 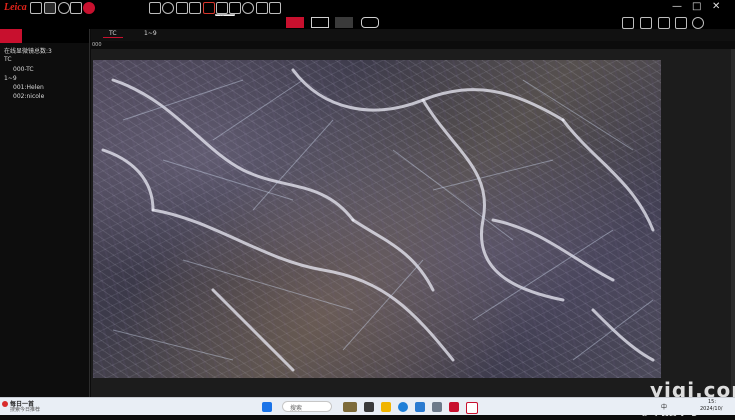 What do you see at coordinates (712, 402) in the screenshot?
I see `clock-time: 15:` at bounding box center [712, 402].